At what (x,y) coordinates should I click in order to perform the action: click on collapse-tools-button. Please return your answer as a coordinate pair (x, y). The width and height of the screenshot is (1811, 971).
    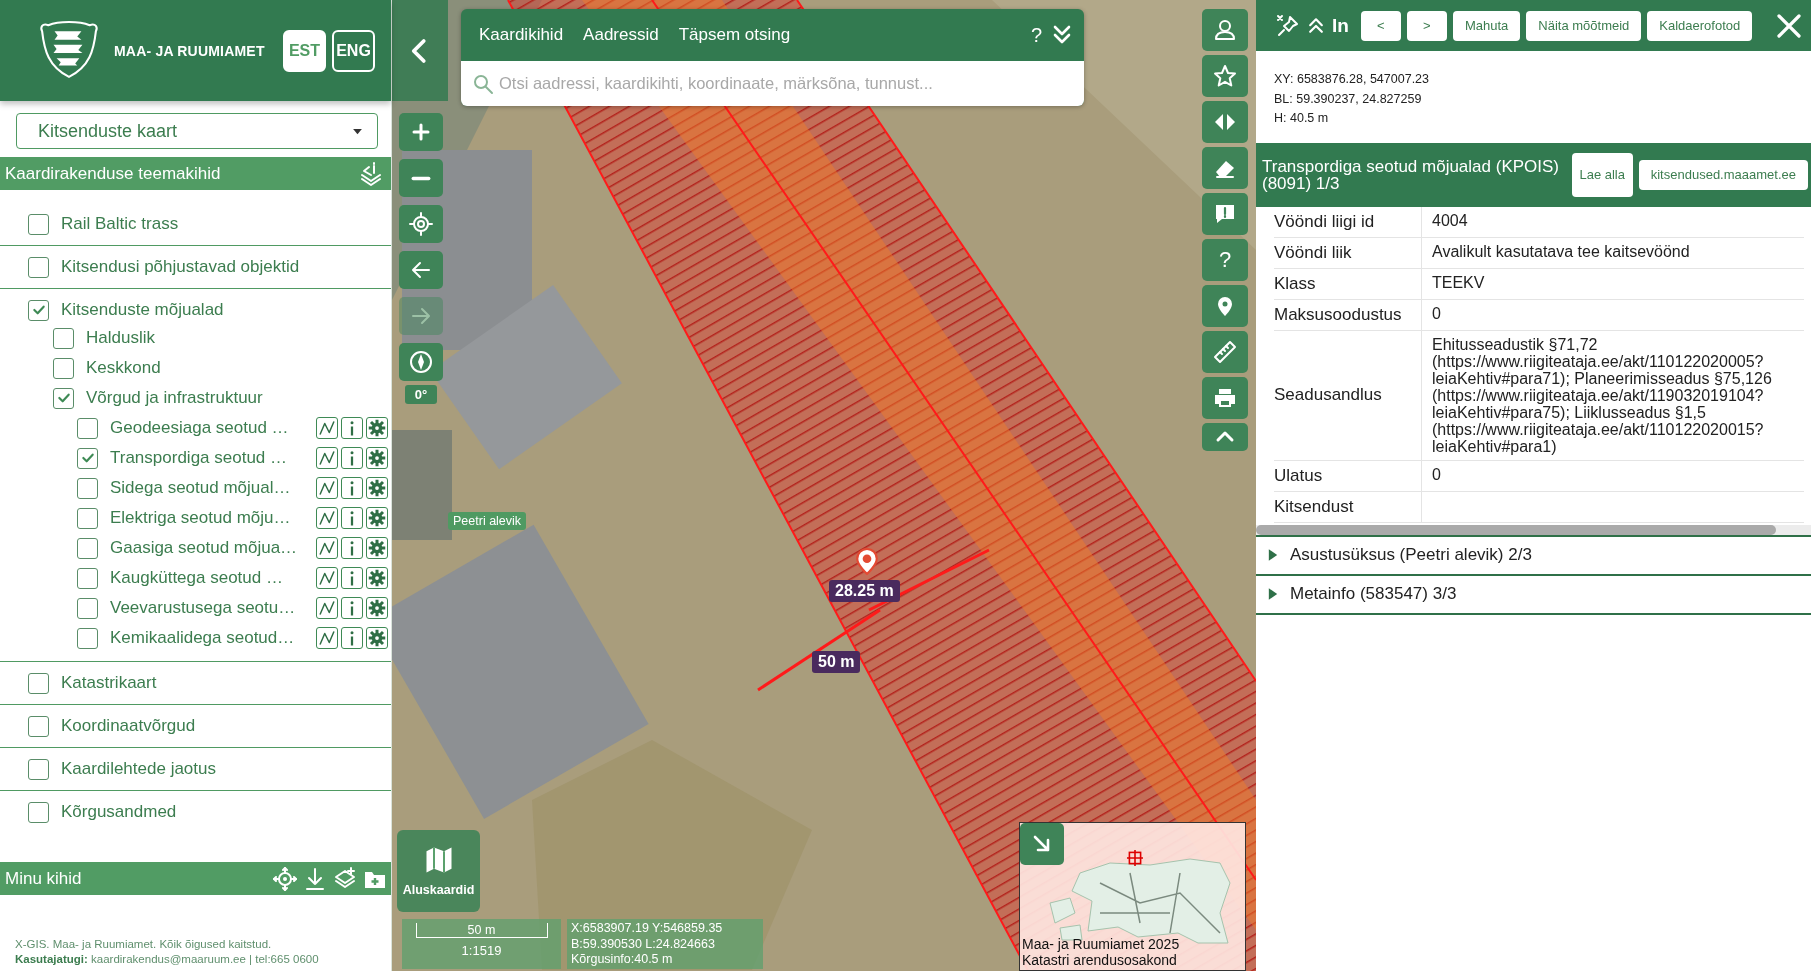
    Looking at the image, I should click on (1225, 437).